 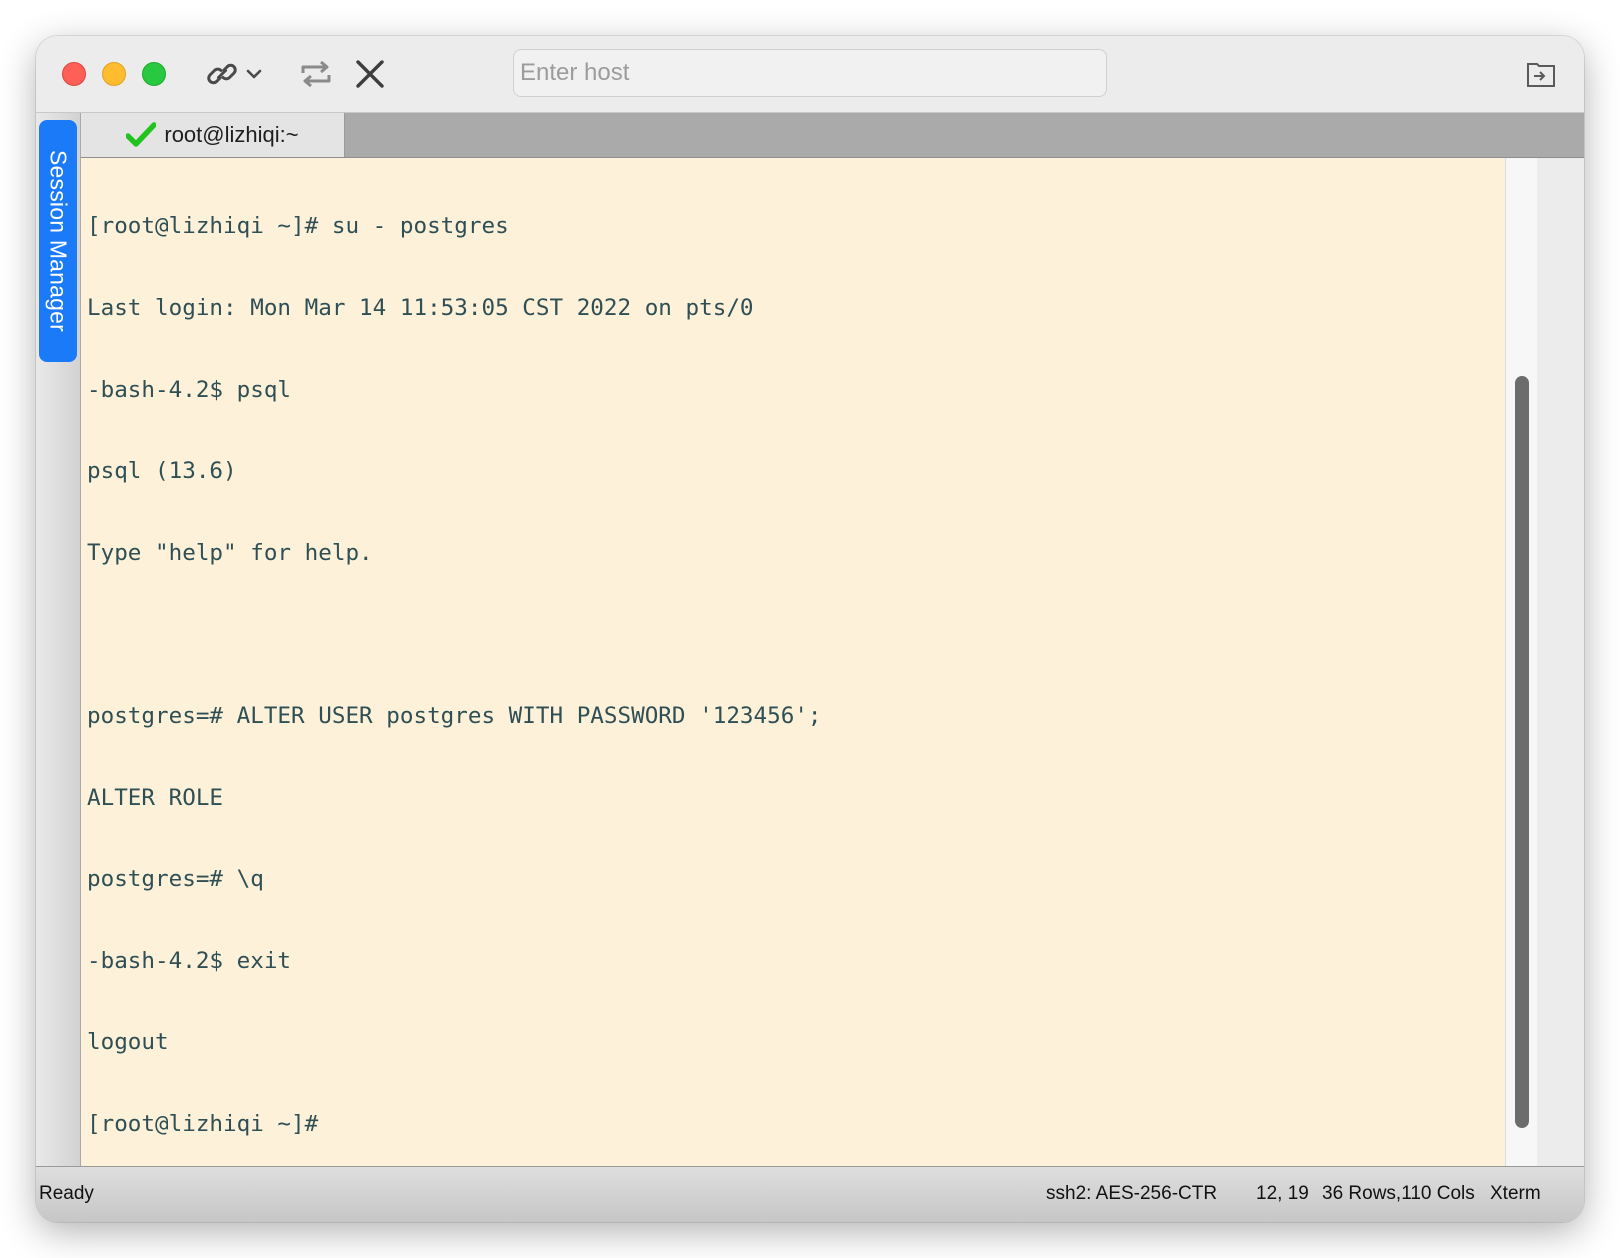 What do you see at coordinates (1515, 1193) in the screenshot?
I see `terminal-type: Xterm` at bounding box center [1515, 1193].